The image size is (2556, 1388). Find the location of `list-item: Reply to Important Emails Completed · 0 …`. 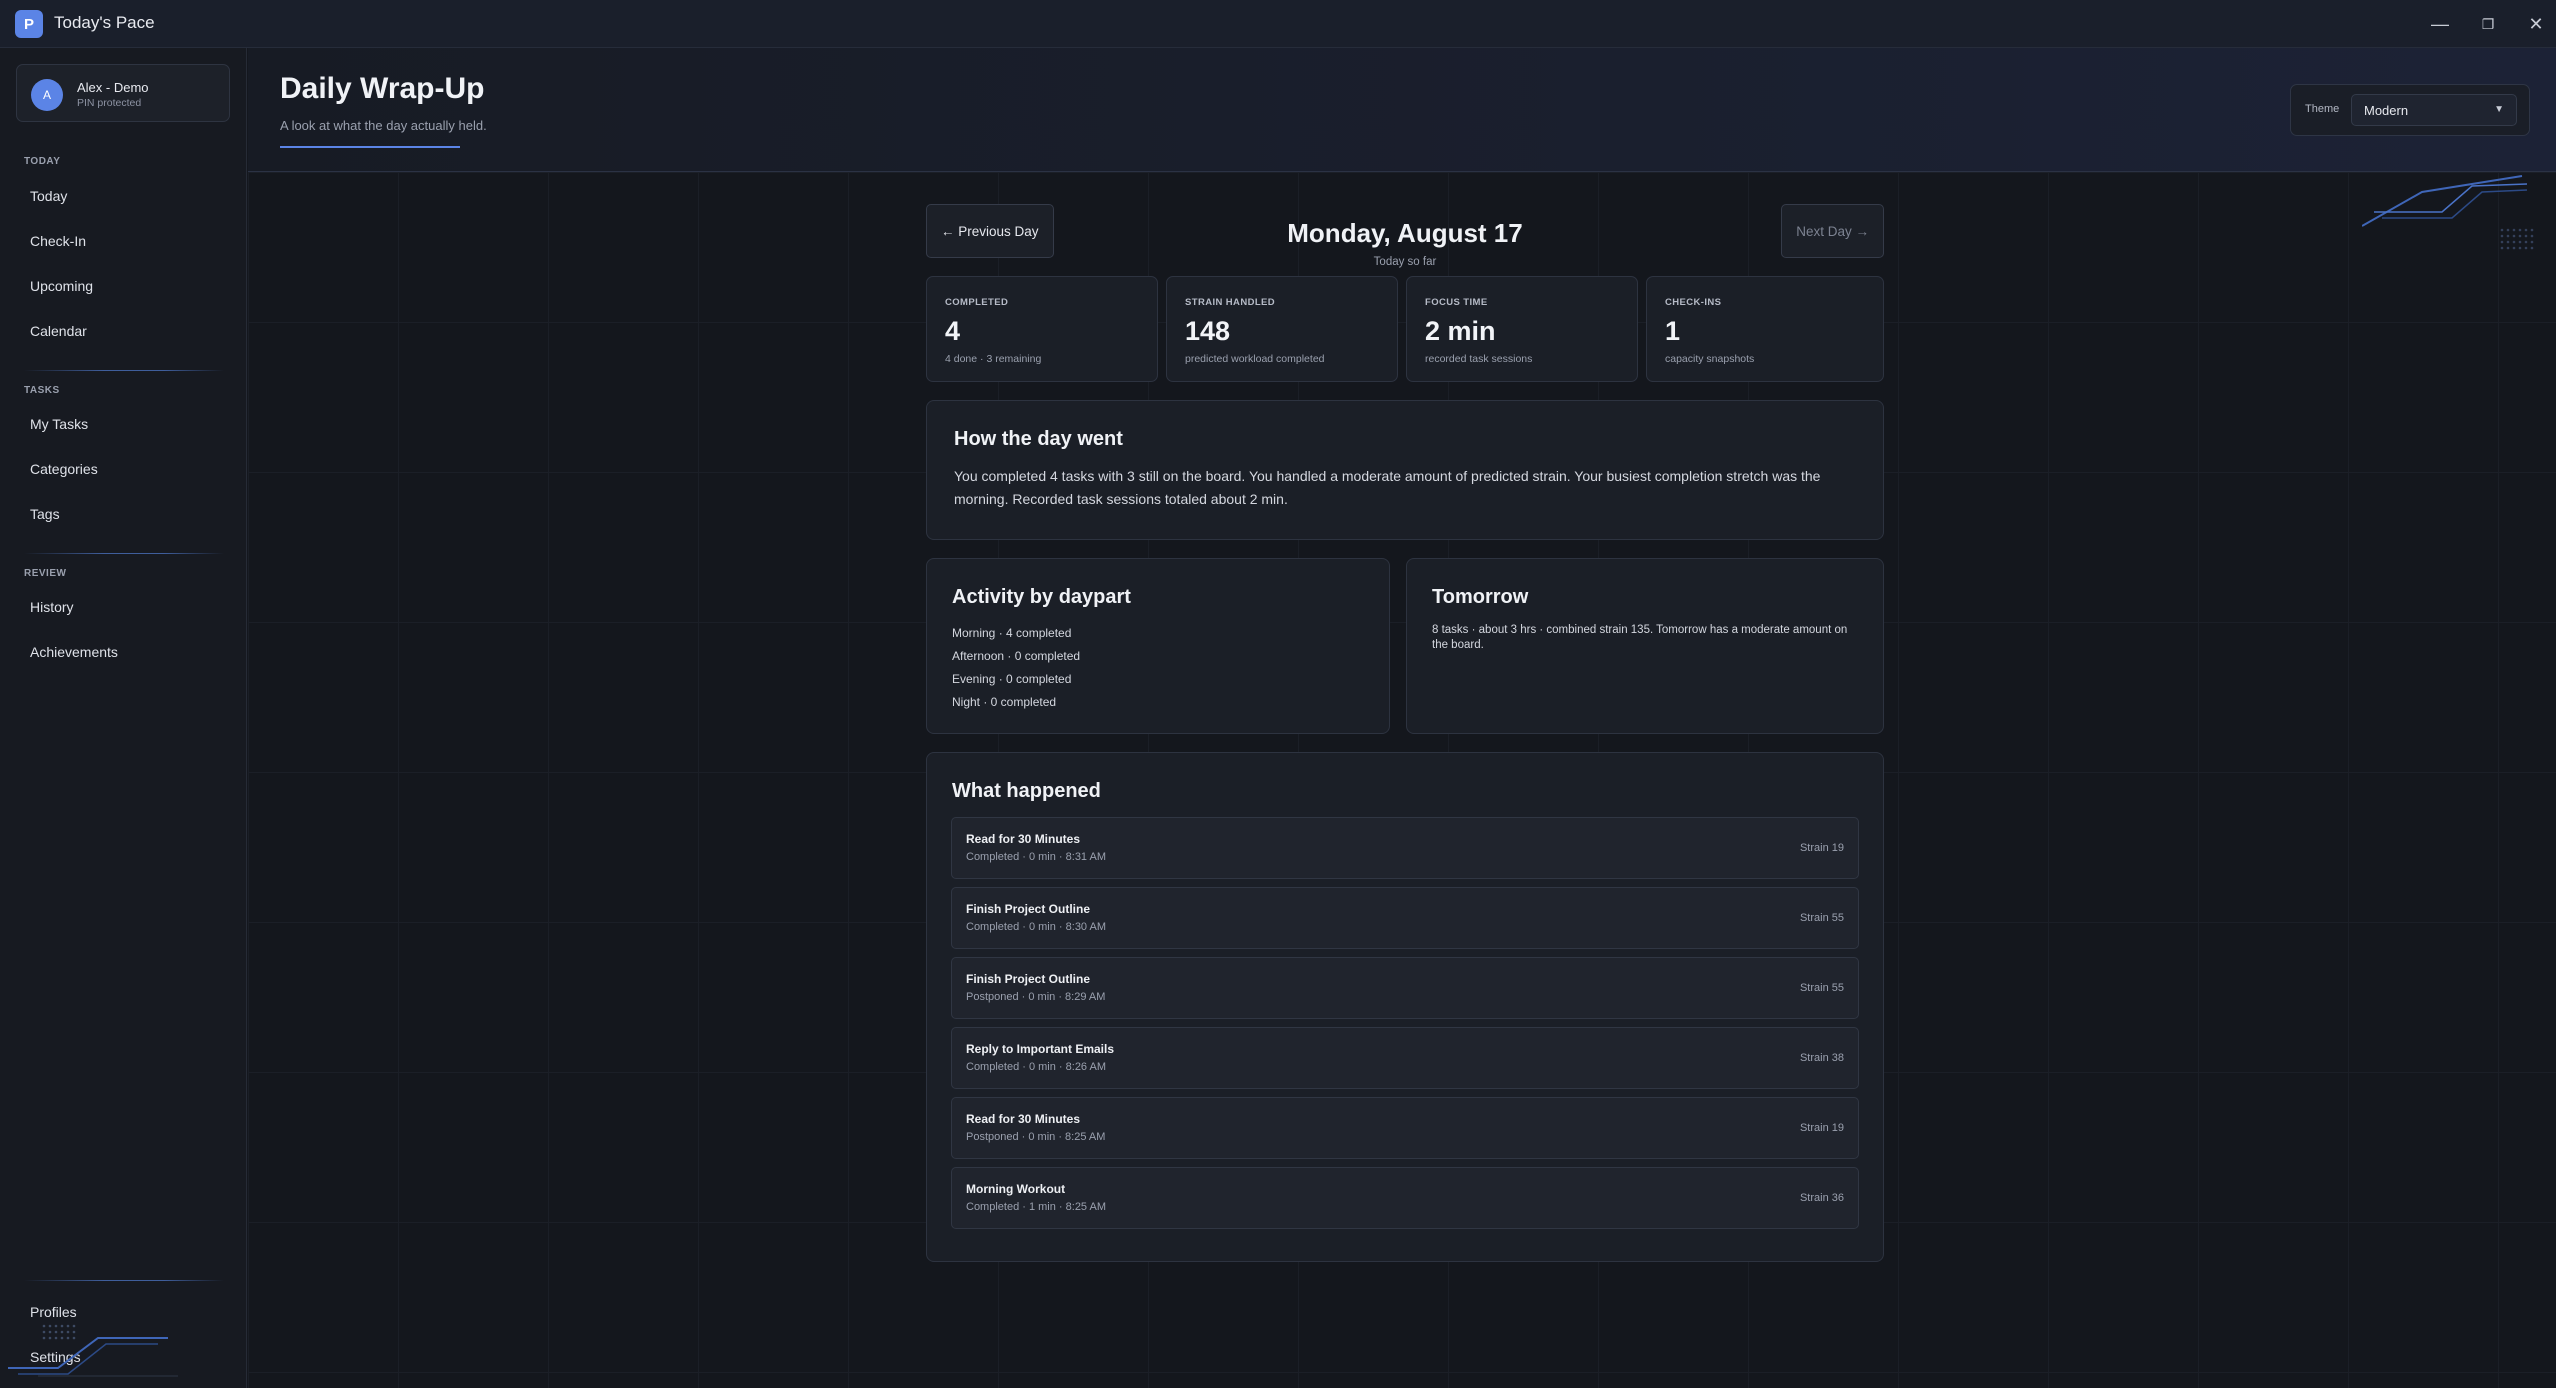

list-item: Reply to Important Emails Completed · 0 … is located at coordinates (1405, 1058).